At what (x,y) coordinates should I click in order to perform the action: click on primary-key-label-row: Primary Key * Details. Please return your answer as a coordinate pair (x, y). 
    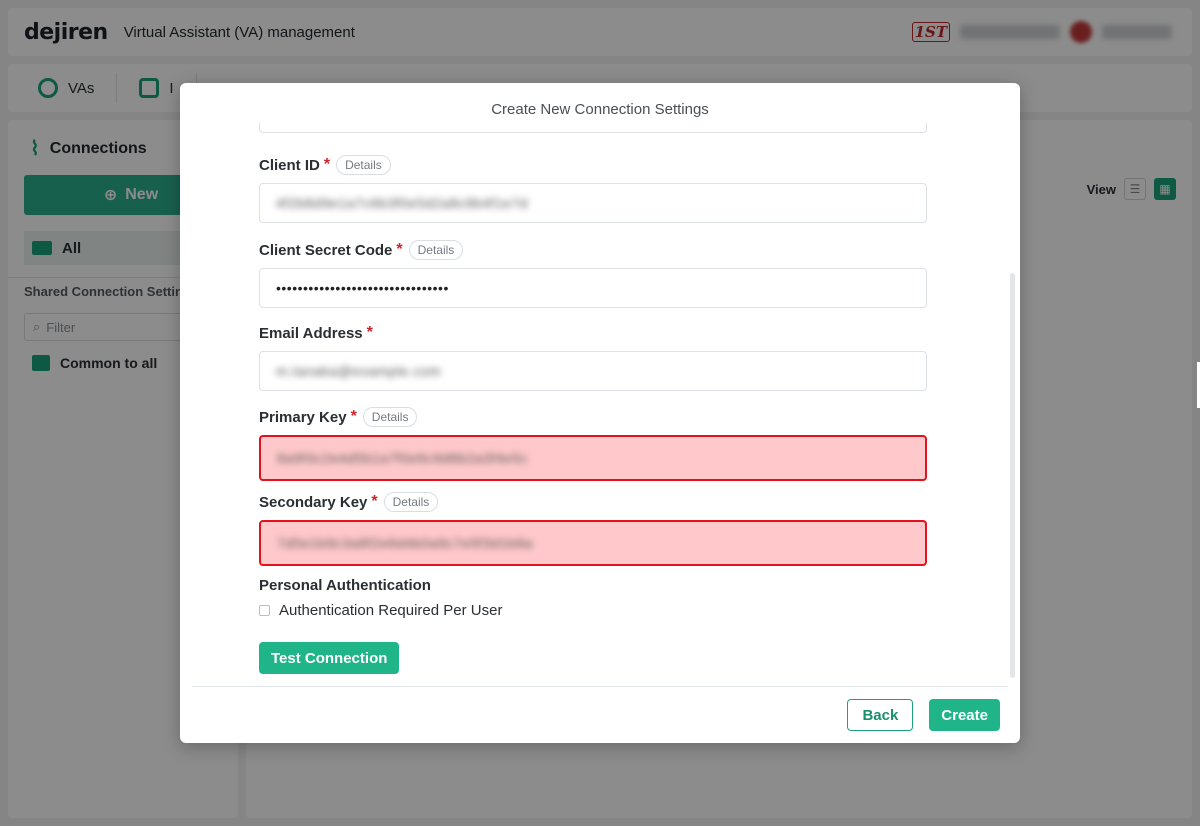
    Looking at the image, I should click on (593, 417).